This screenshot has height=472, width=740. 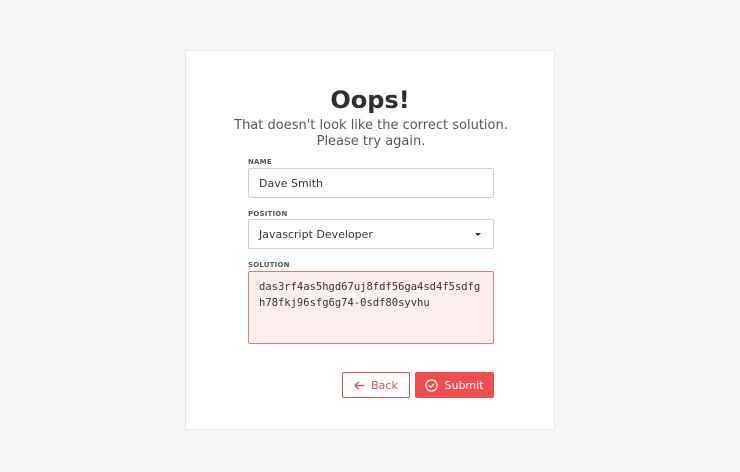 I want to click on arrow-left-icon, so click(x=359, y=385).